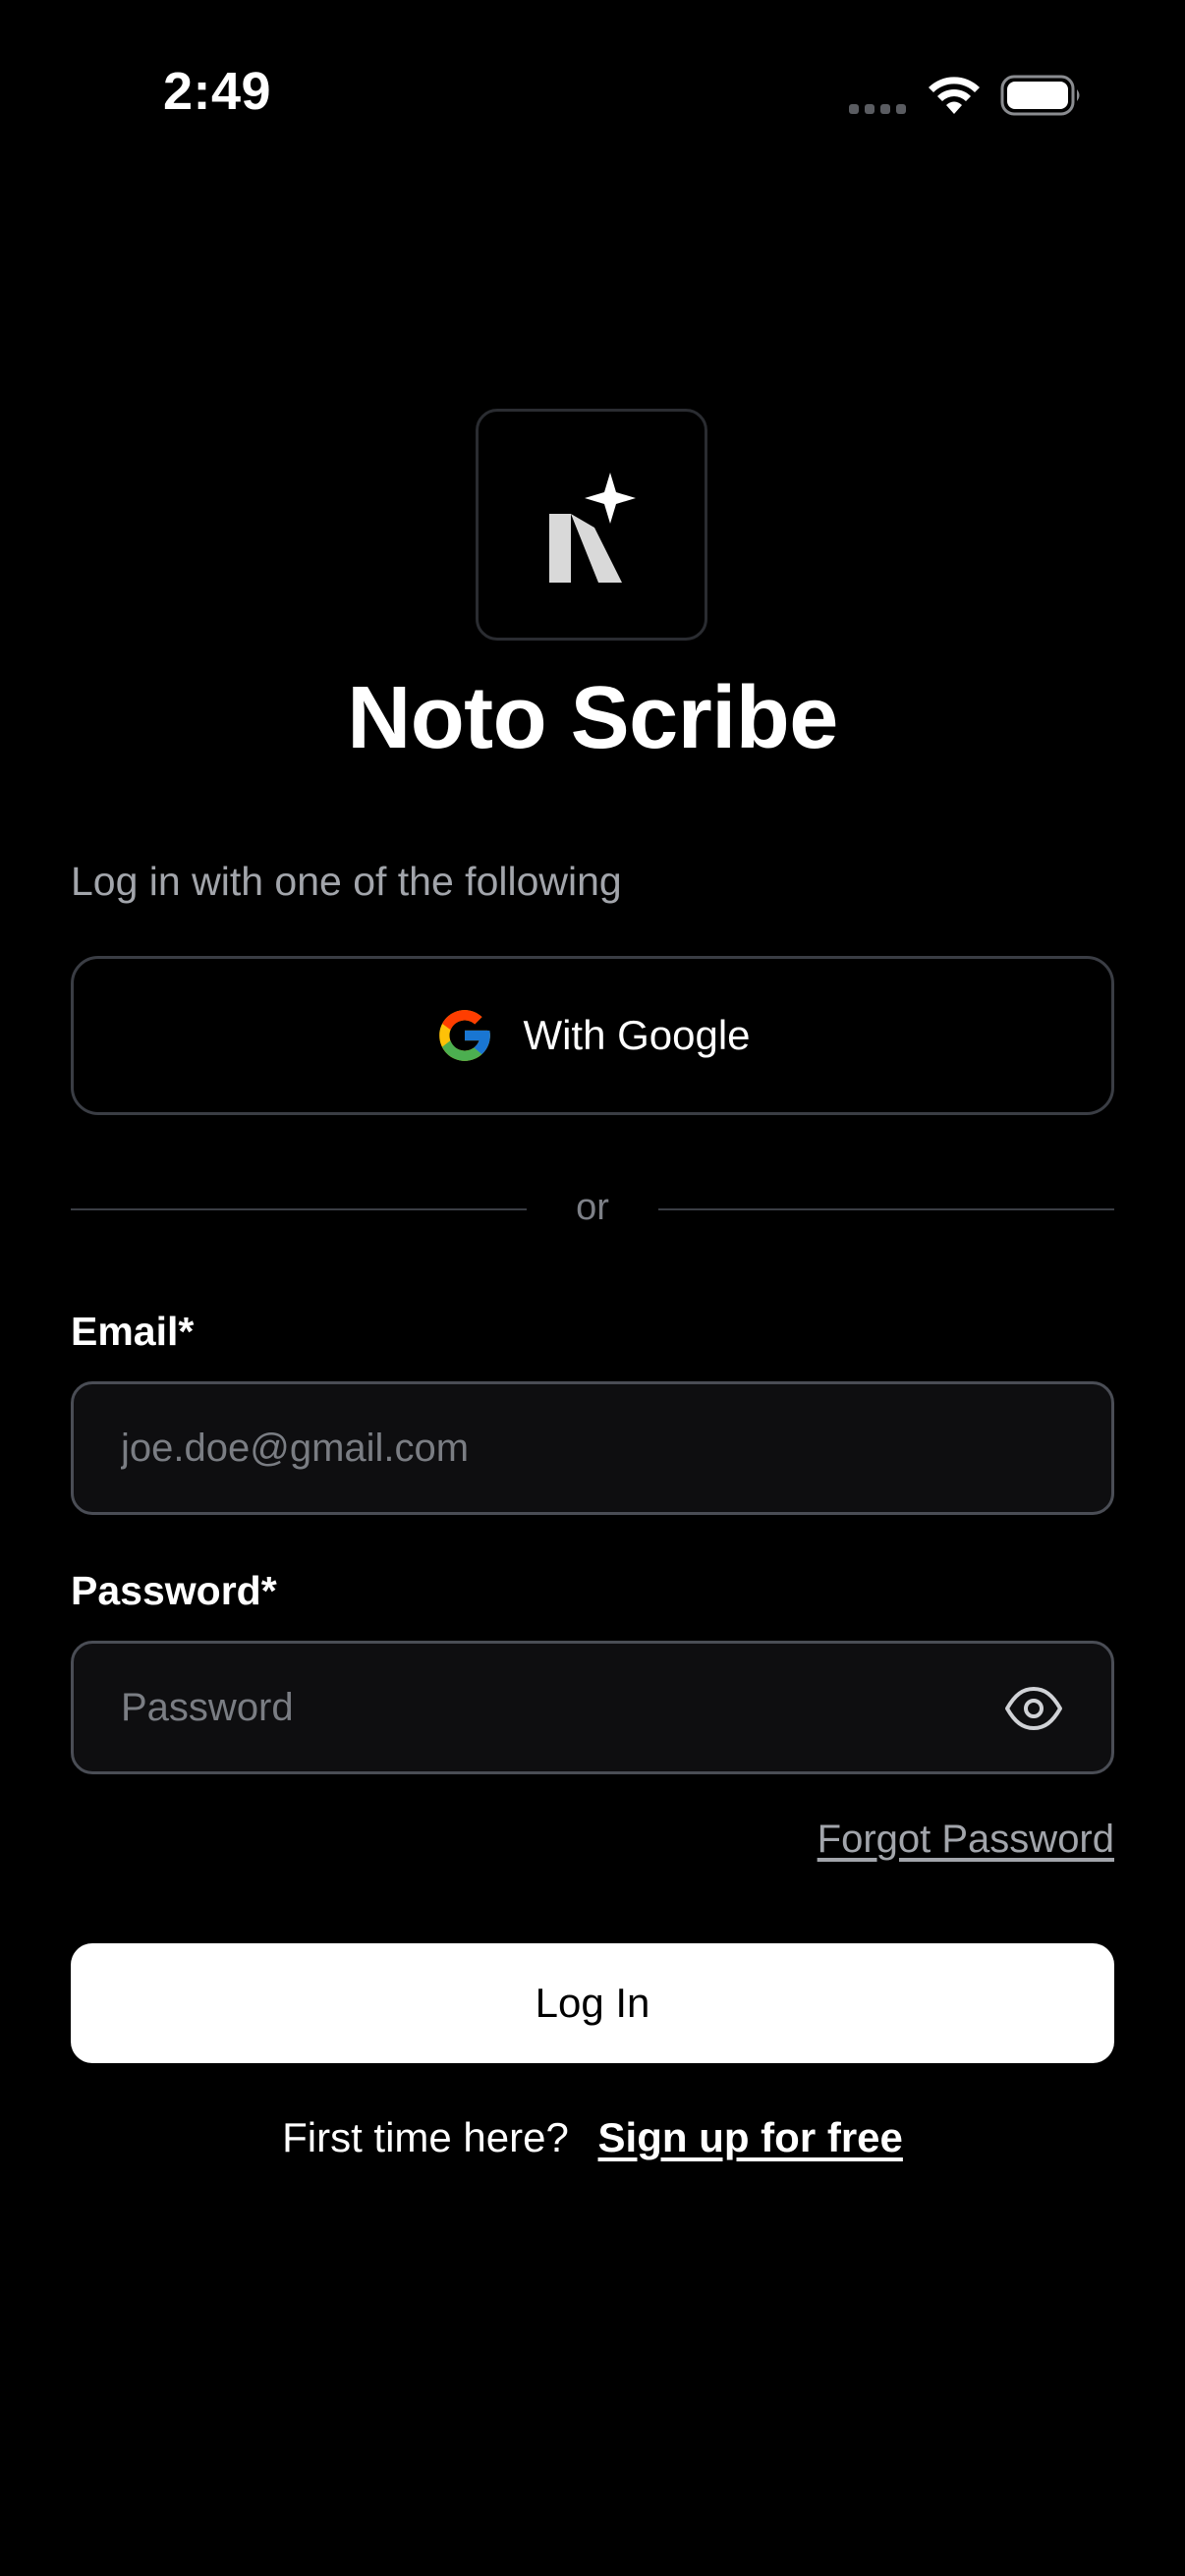  I want to click on divider-line-right, so click(886, 1209).